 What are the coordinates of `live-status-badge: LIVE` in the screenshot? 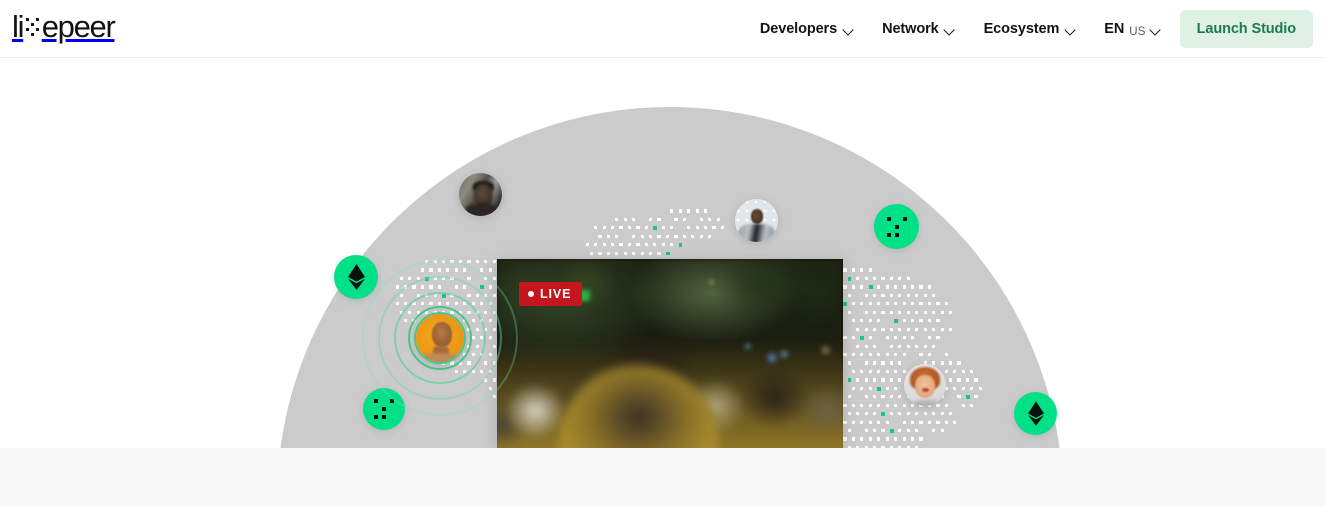 It's located at (551, 294).